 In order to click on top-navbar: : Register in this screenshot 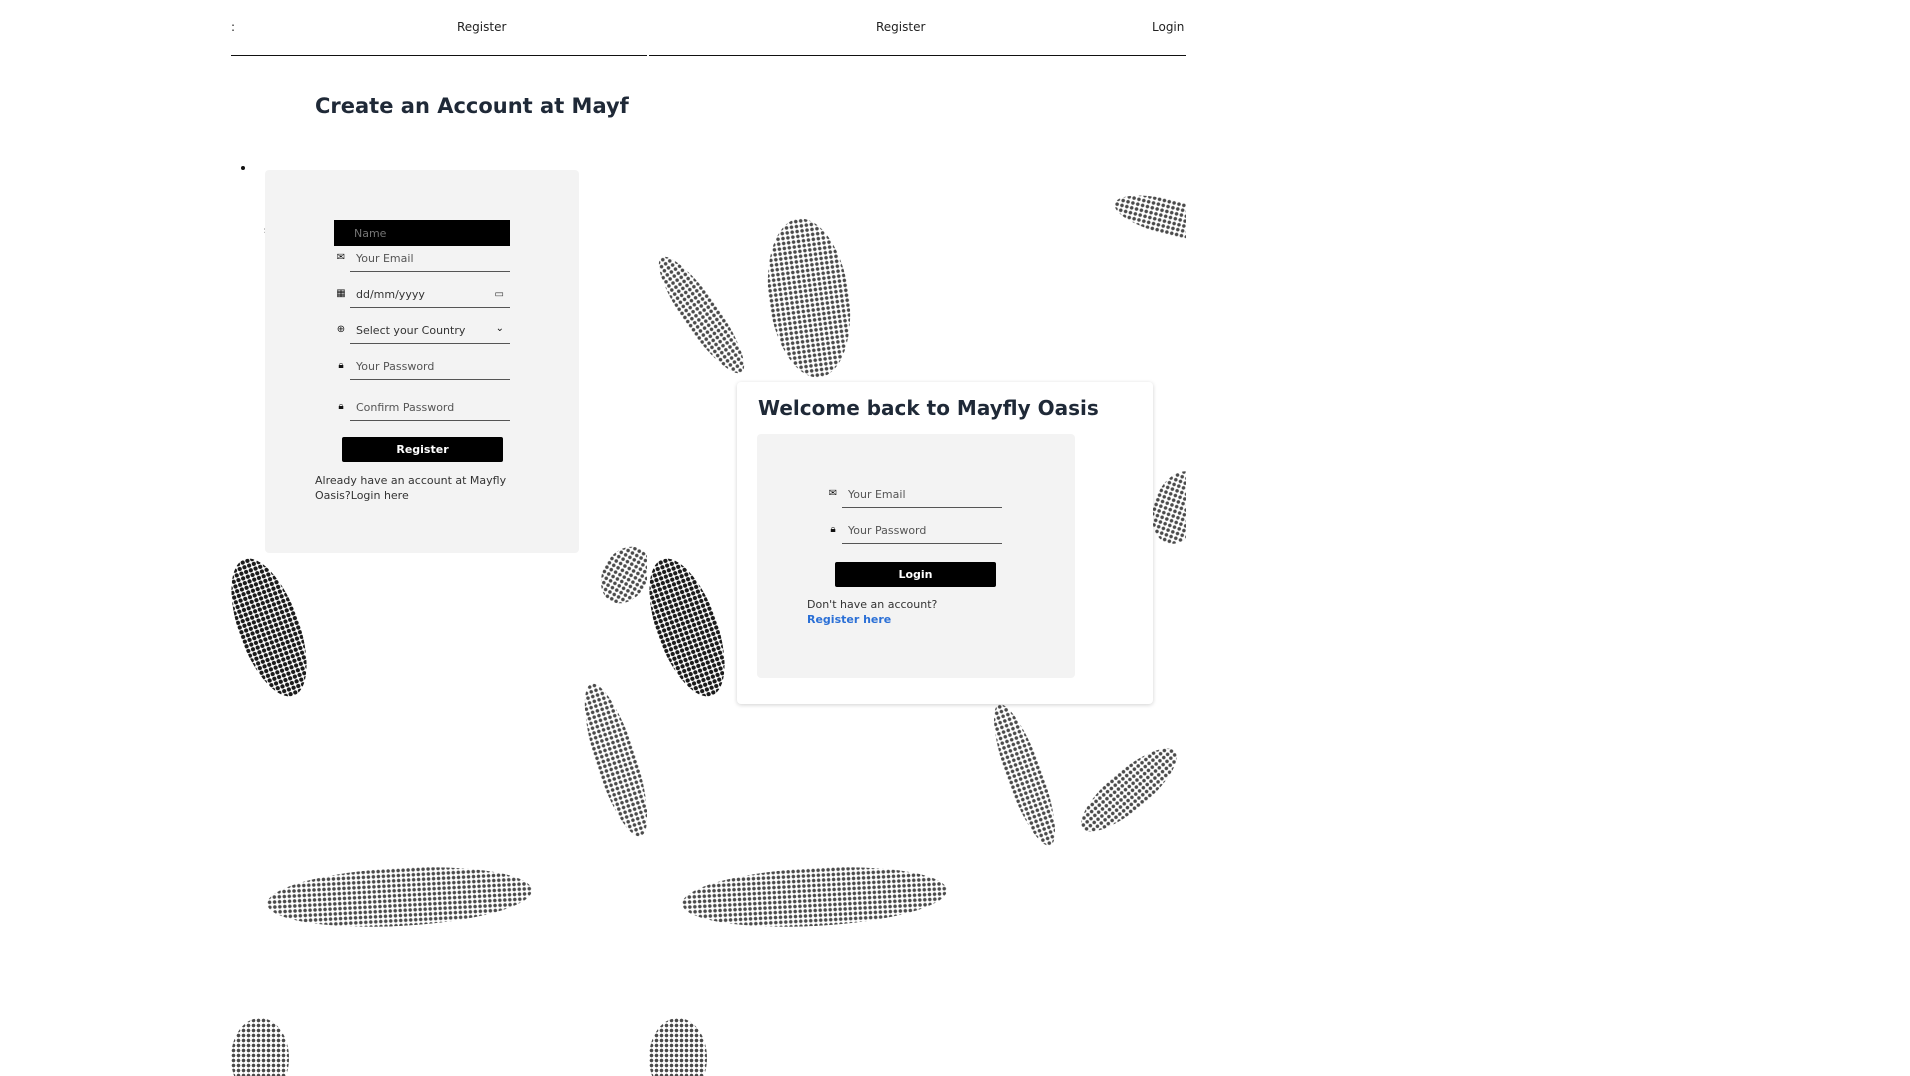, I will do `click(439, 28)`.